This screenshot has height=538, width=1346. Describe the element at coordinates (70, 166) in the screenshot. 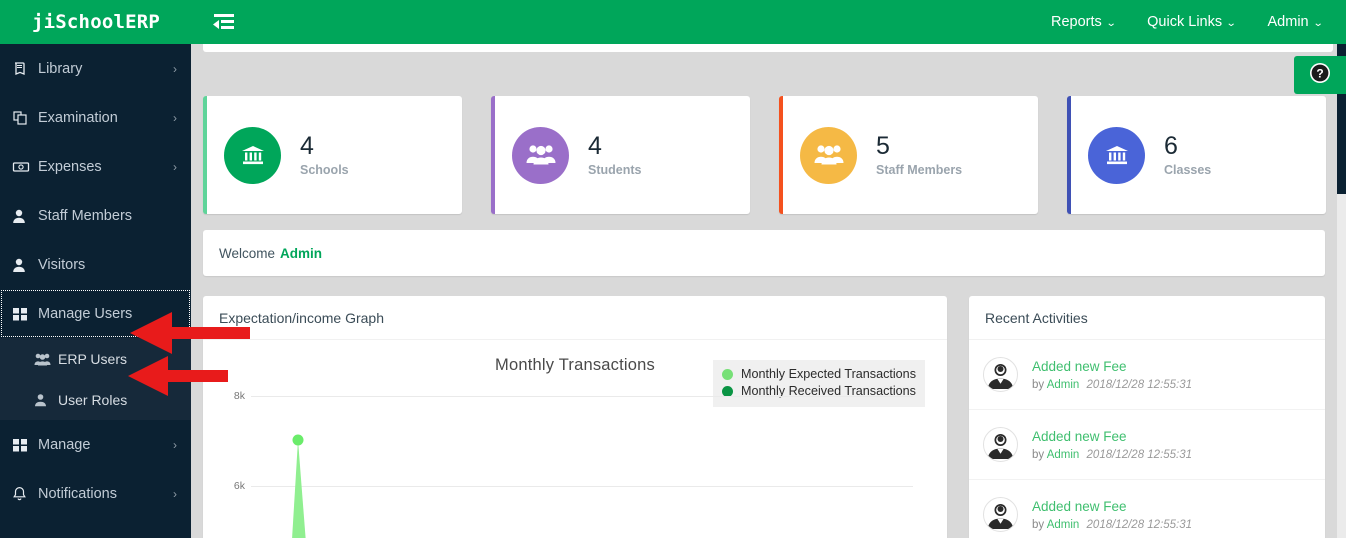

I see `sidebar-item-label: Expenses` at that location.